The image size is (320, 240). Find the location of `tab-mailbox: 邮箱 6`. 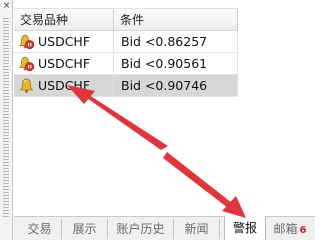

tab-mailbox: 邮箱 6 is located at coordinates (290, 229).